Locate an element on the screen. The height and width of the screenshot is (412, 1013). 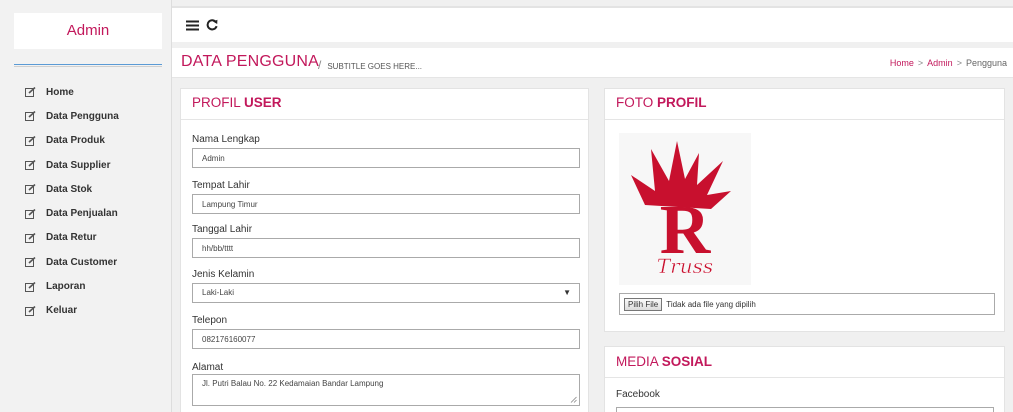
sidebar-item-data-penjualan: Data Penjualan is located at coordinates (94, 213).